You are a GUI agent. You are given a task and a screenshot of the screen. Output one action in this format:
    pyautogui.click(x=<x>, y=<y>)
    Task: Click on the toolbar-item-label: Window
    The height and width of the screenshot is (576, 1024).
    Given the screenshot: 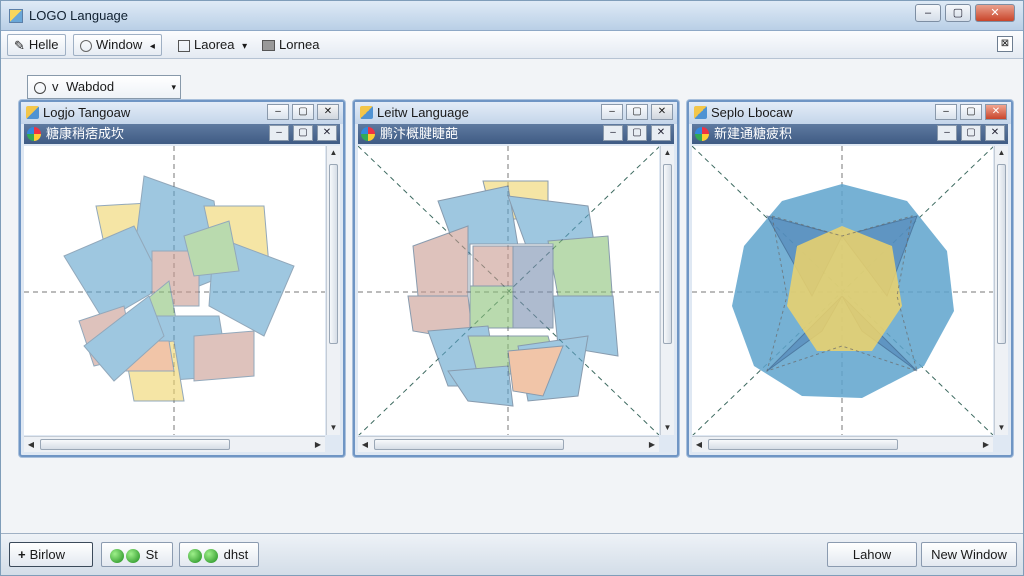 What is the action you would take?
    pyautogui.click(x=119, y=44)
    